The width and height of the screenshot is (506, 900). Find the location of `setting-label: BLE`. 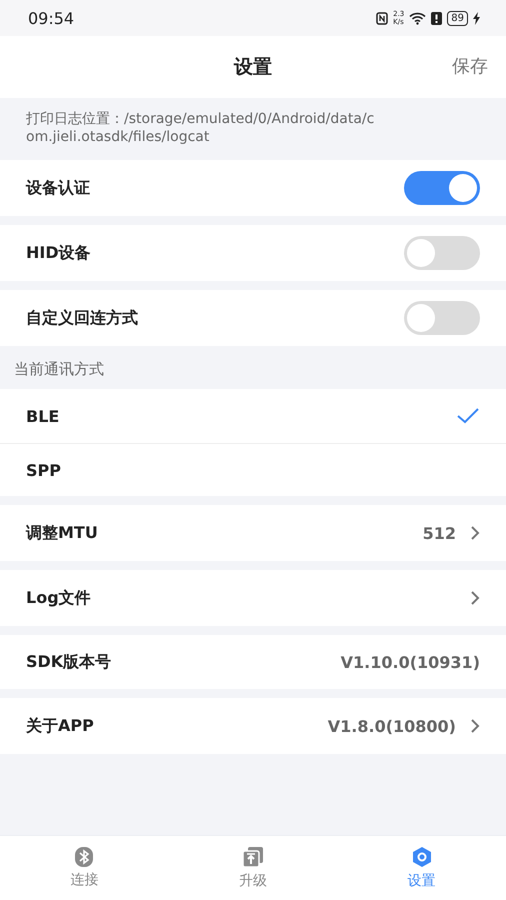

setting-label: BLE is located at coordinates (43, 416).